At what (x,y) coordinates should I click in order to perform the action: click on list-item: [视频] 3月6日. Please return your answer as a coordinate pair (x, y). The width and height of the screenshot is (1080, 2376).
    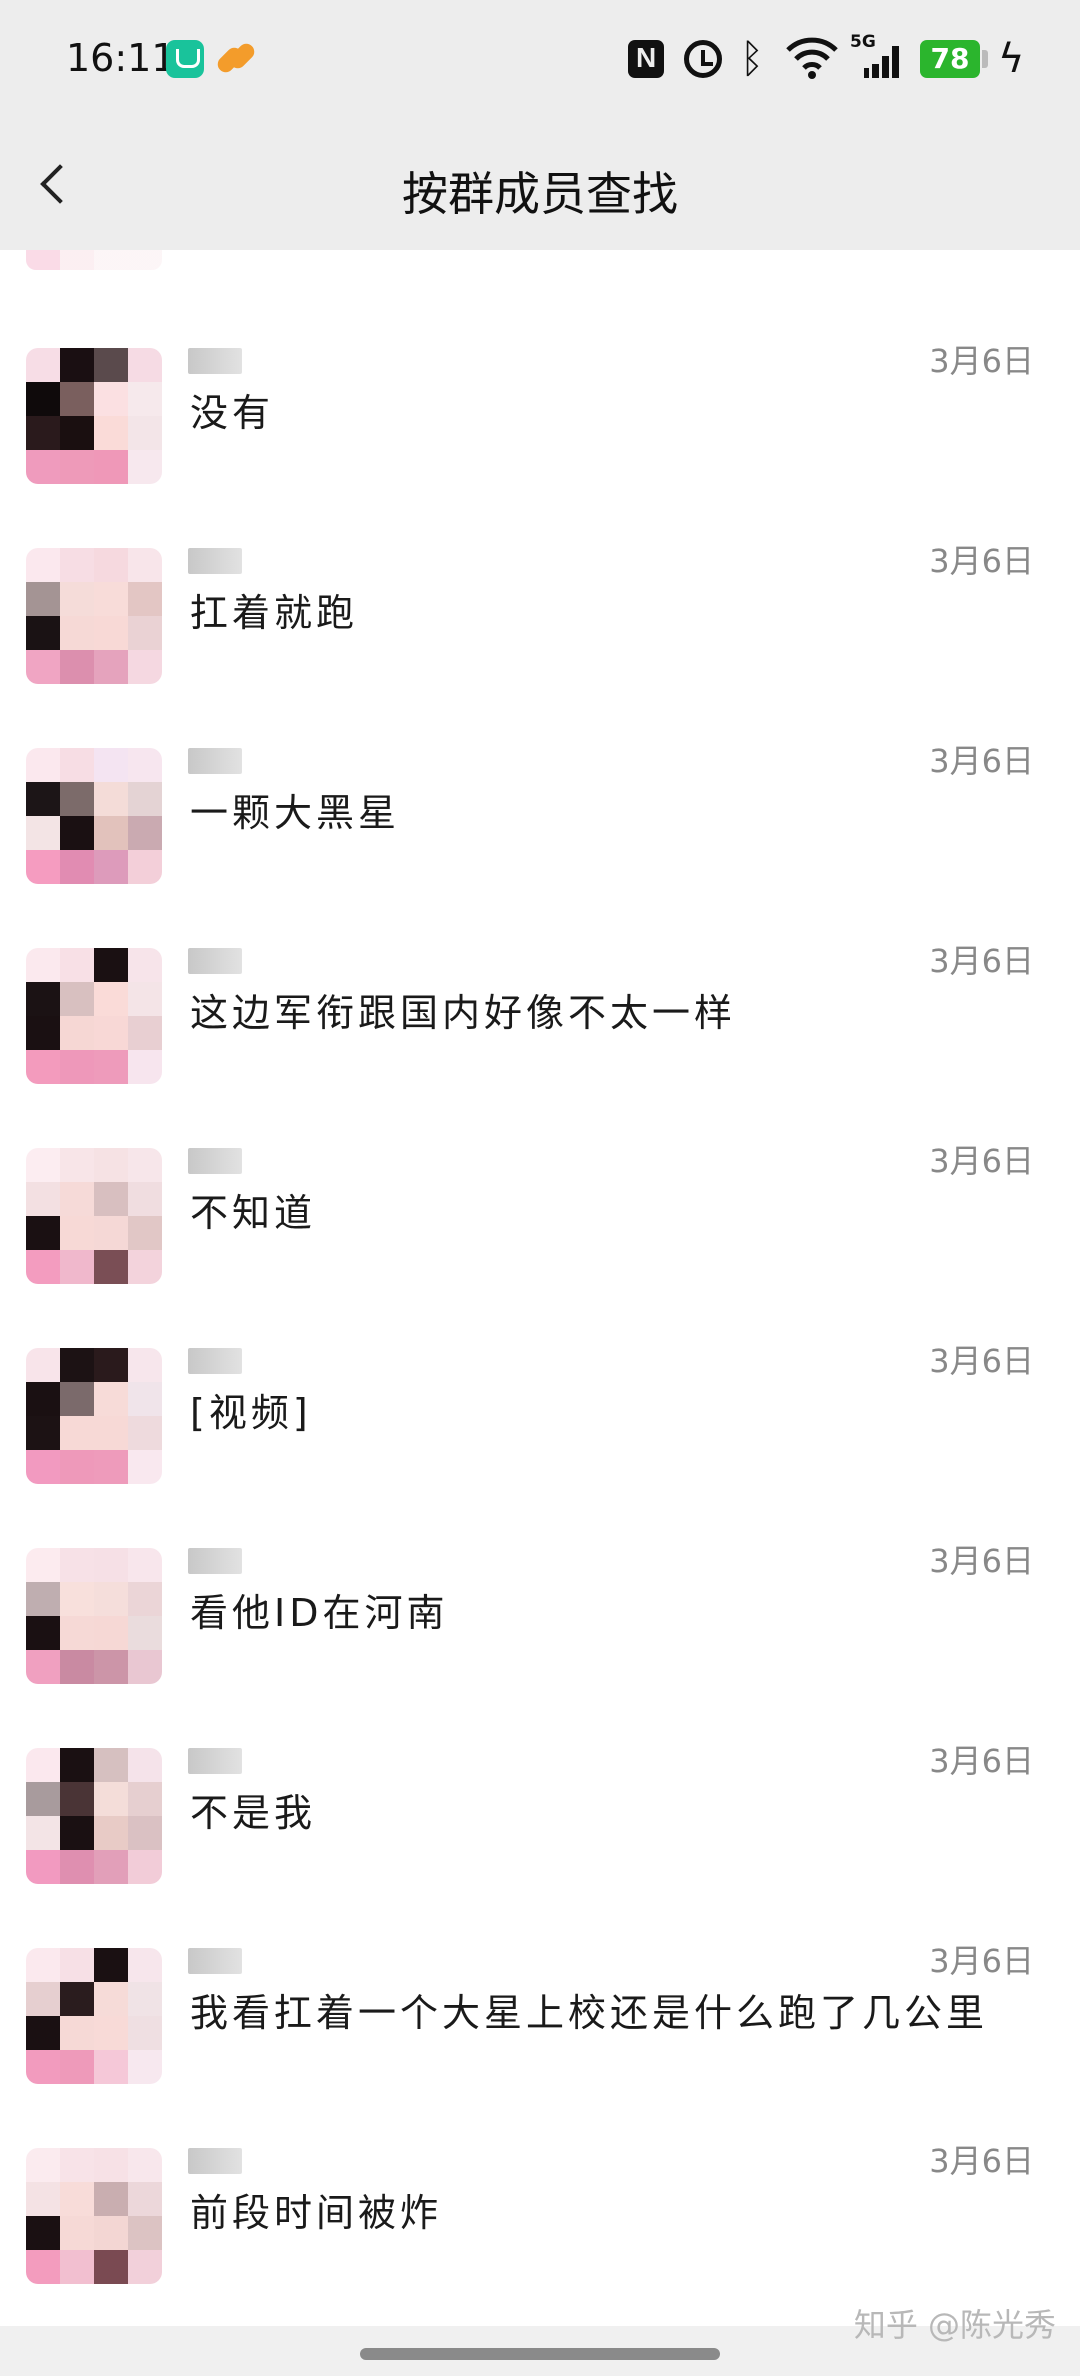
    Looking at the image, I should click on (540, 1445).